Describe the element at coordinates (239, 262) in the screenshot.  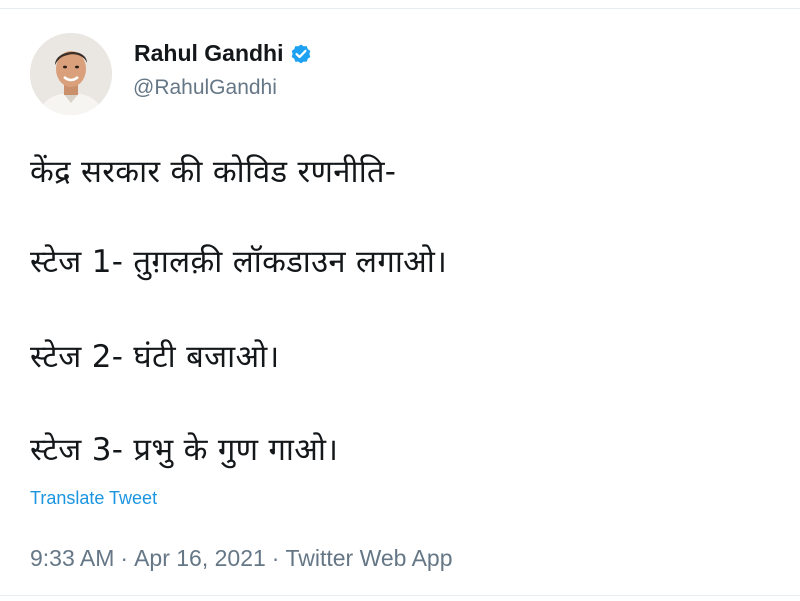
I see `tweet-text-line: स्टेज 1- तुग़लक़ी लॉकडाउन लगाओ।` at that location.